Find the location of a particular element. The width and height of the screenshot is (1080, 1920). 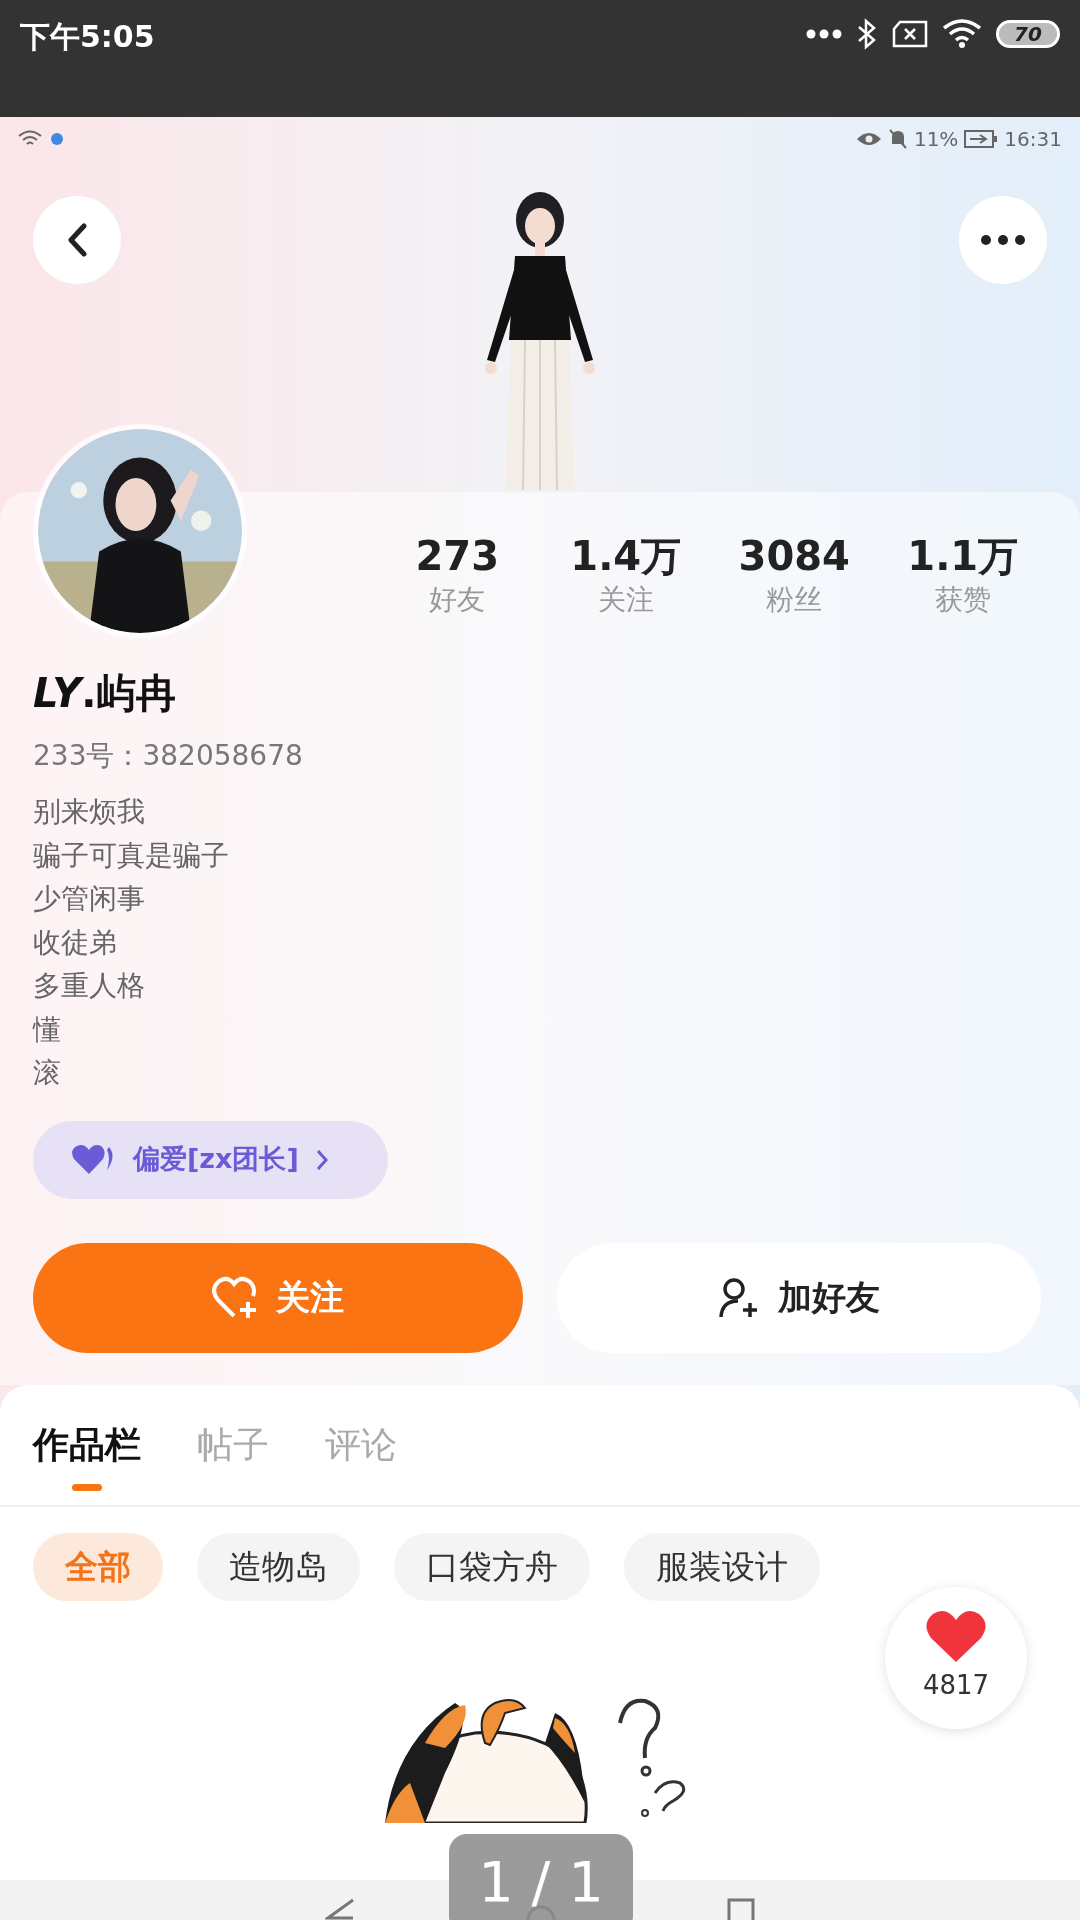

like-button: 4817 is located at coordinates (956, 1657).